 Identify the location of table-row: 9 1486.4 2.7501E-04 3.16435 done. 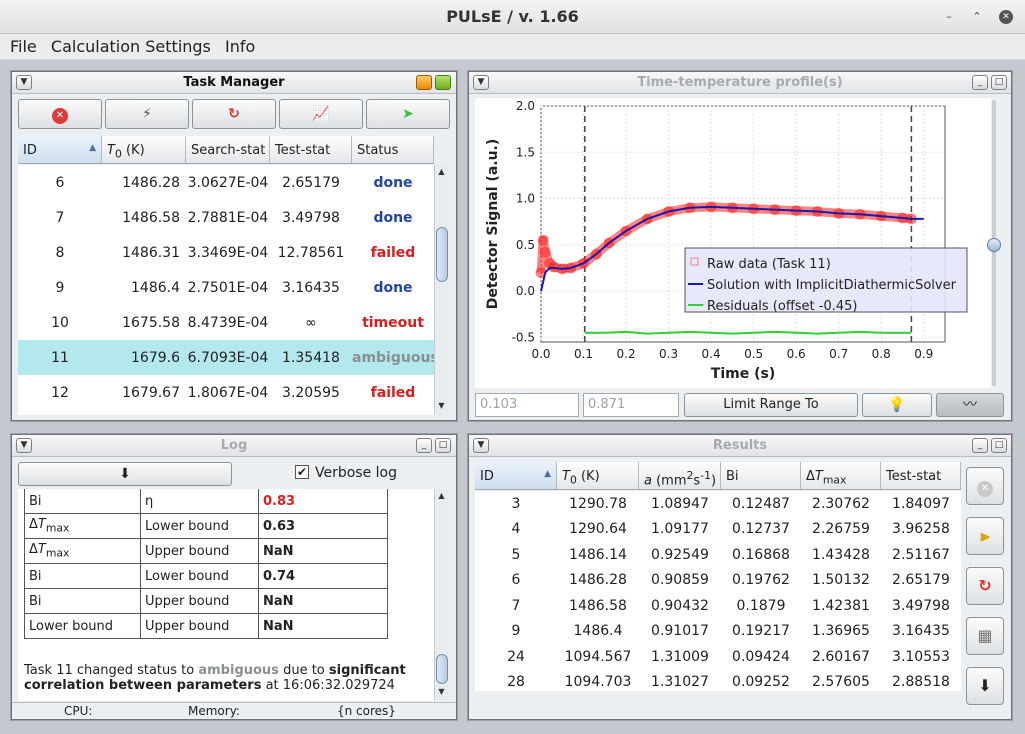
(226, 287).